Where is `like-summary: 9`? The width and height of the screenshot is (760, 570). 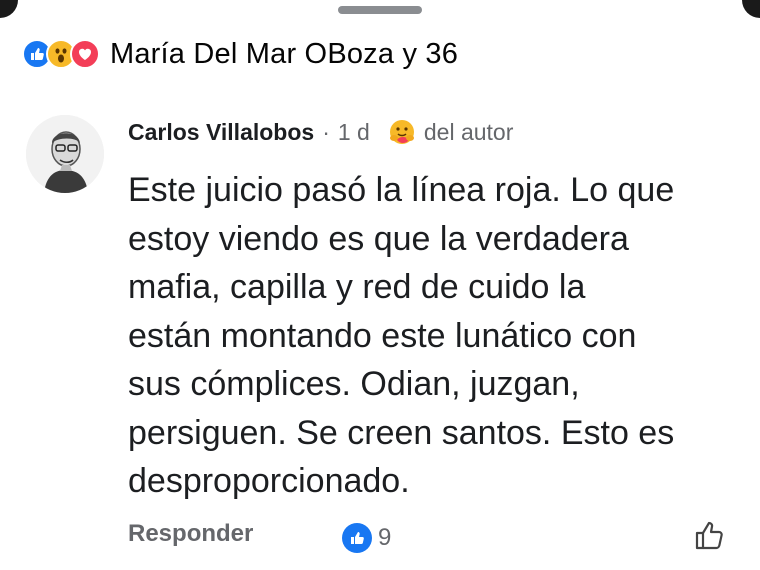 like-summary: 9 is located at coordinates (366, 538).